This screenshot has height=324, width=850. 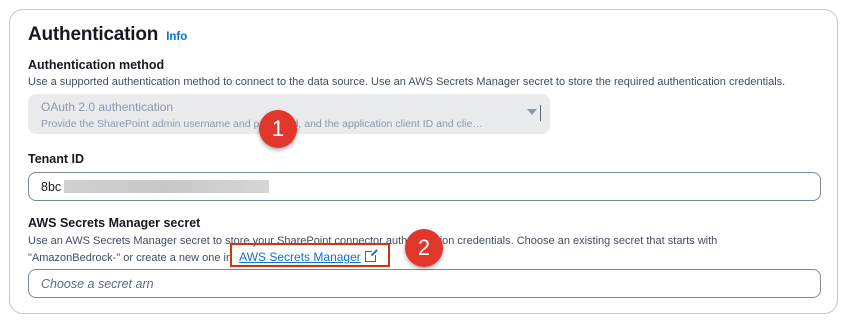 I want to click on caret-down-icon, so click(x=532, y=112).